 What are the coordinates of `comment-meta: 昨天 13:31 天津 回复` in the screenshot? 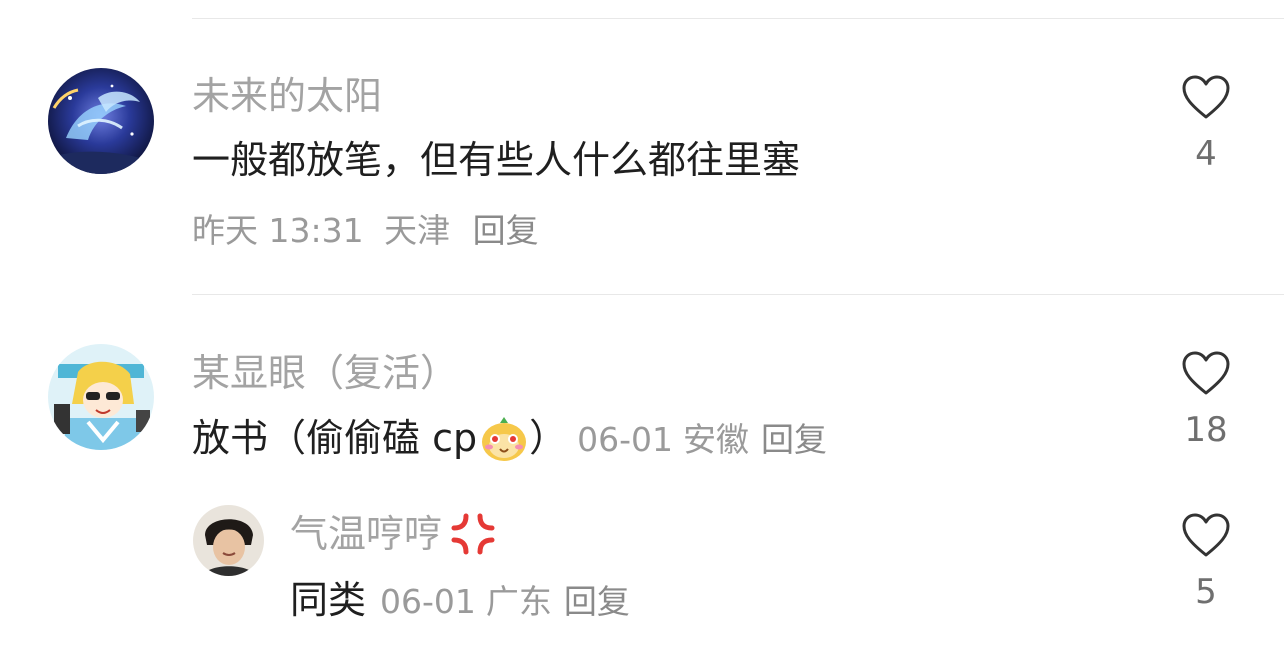 It's located at (365, 231).